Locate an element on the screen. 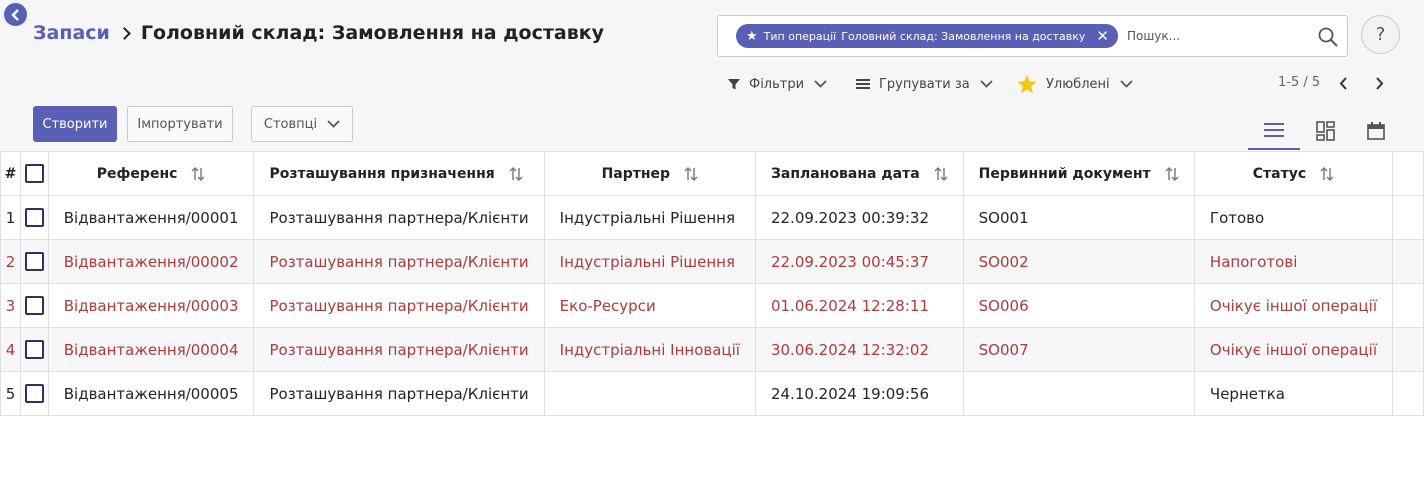  column-header-reference: Референс is located at coordinates (151, 173).